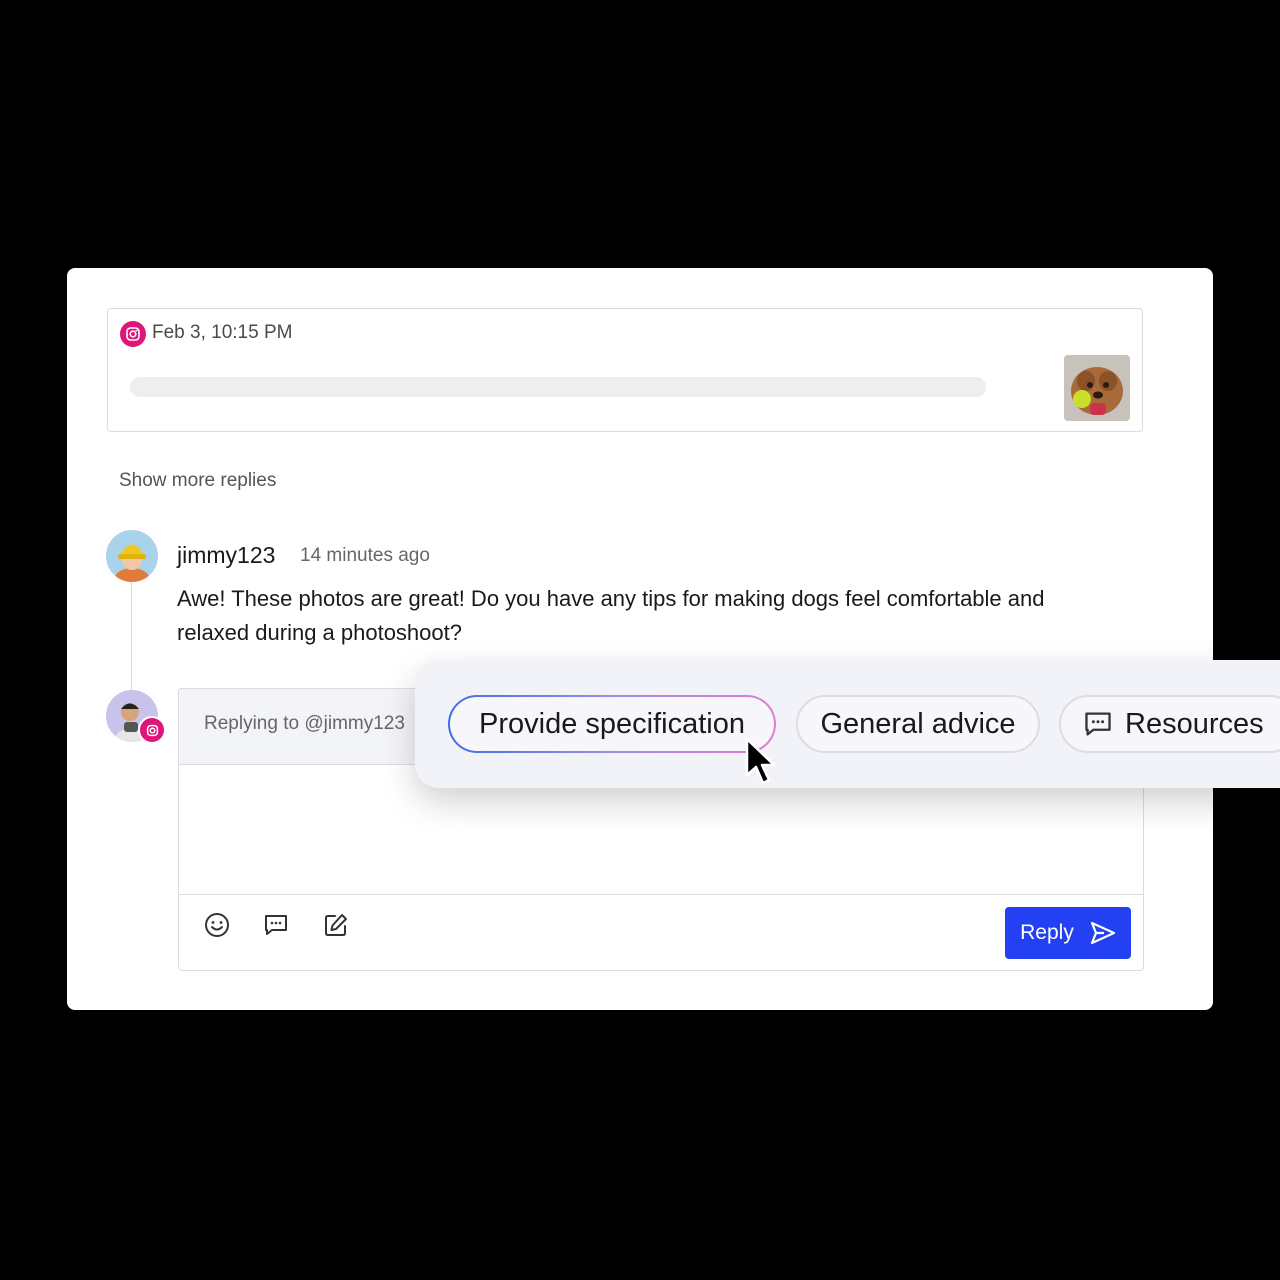 The height and width of the screenshot is (1280, 1280). What do you see at coordinates (1047, 932) in the screenshot?
I see `reply-button-label: Reply` at bounding box center [1047, 932].